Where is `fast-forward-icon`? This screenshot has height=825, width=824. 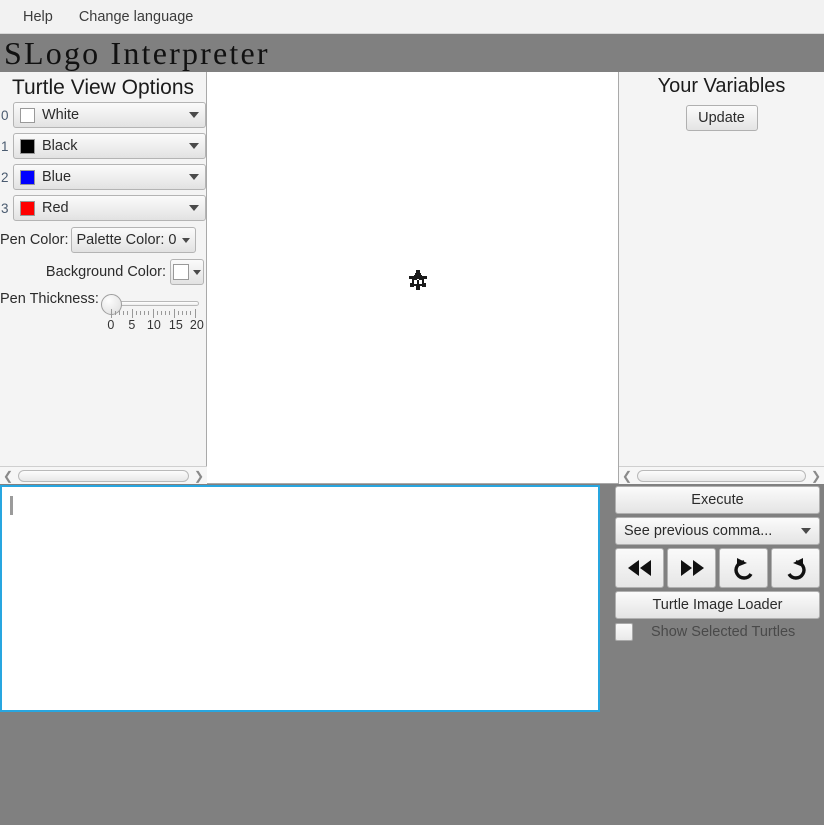
fast-forward-icon is located at coordinates (692, 568).